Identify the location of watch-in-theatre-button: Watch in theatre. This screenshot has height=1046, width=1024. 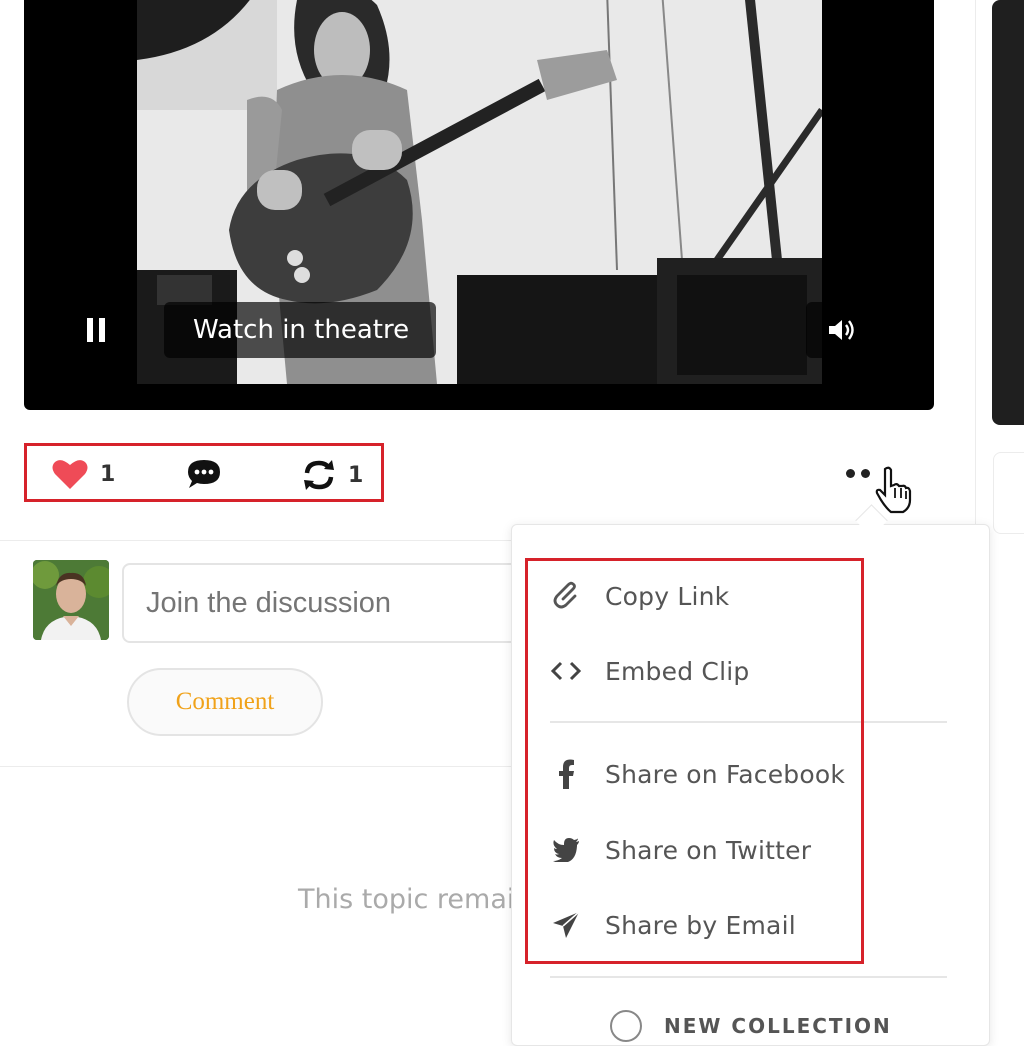
(300, 330).